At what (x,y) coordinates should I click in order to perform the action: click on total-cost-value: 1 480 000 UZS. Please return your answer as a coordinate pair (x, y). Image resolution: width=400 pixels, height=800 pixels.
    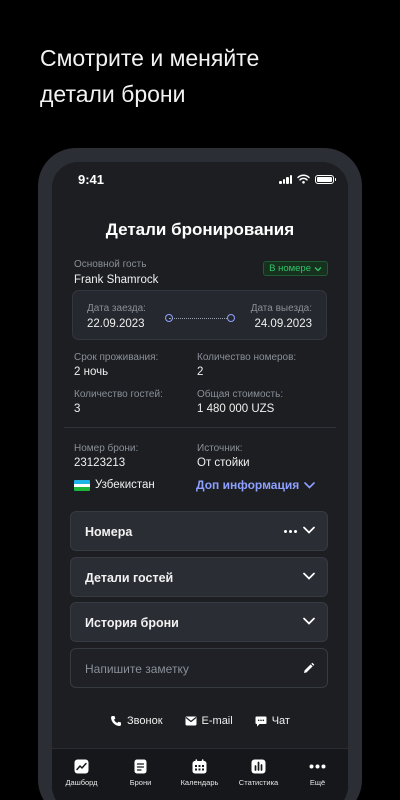
    Looking at the image, I should click on (236, 409).